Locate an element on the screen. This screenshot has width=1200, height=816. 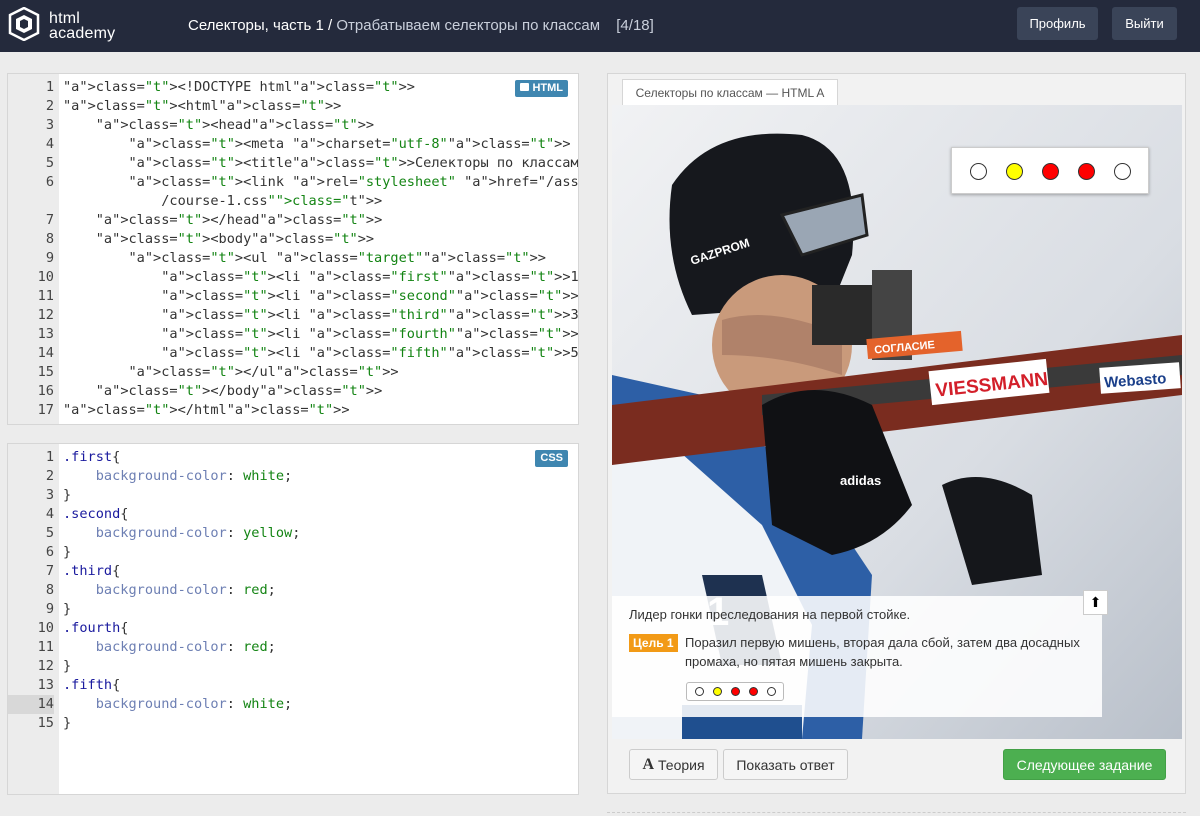
line-number: 4 is located at coordinates (49, 144).